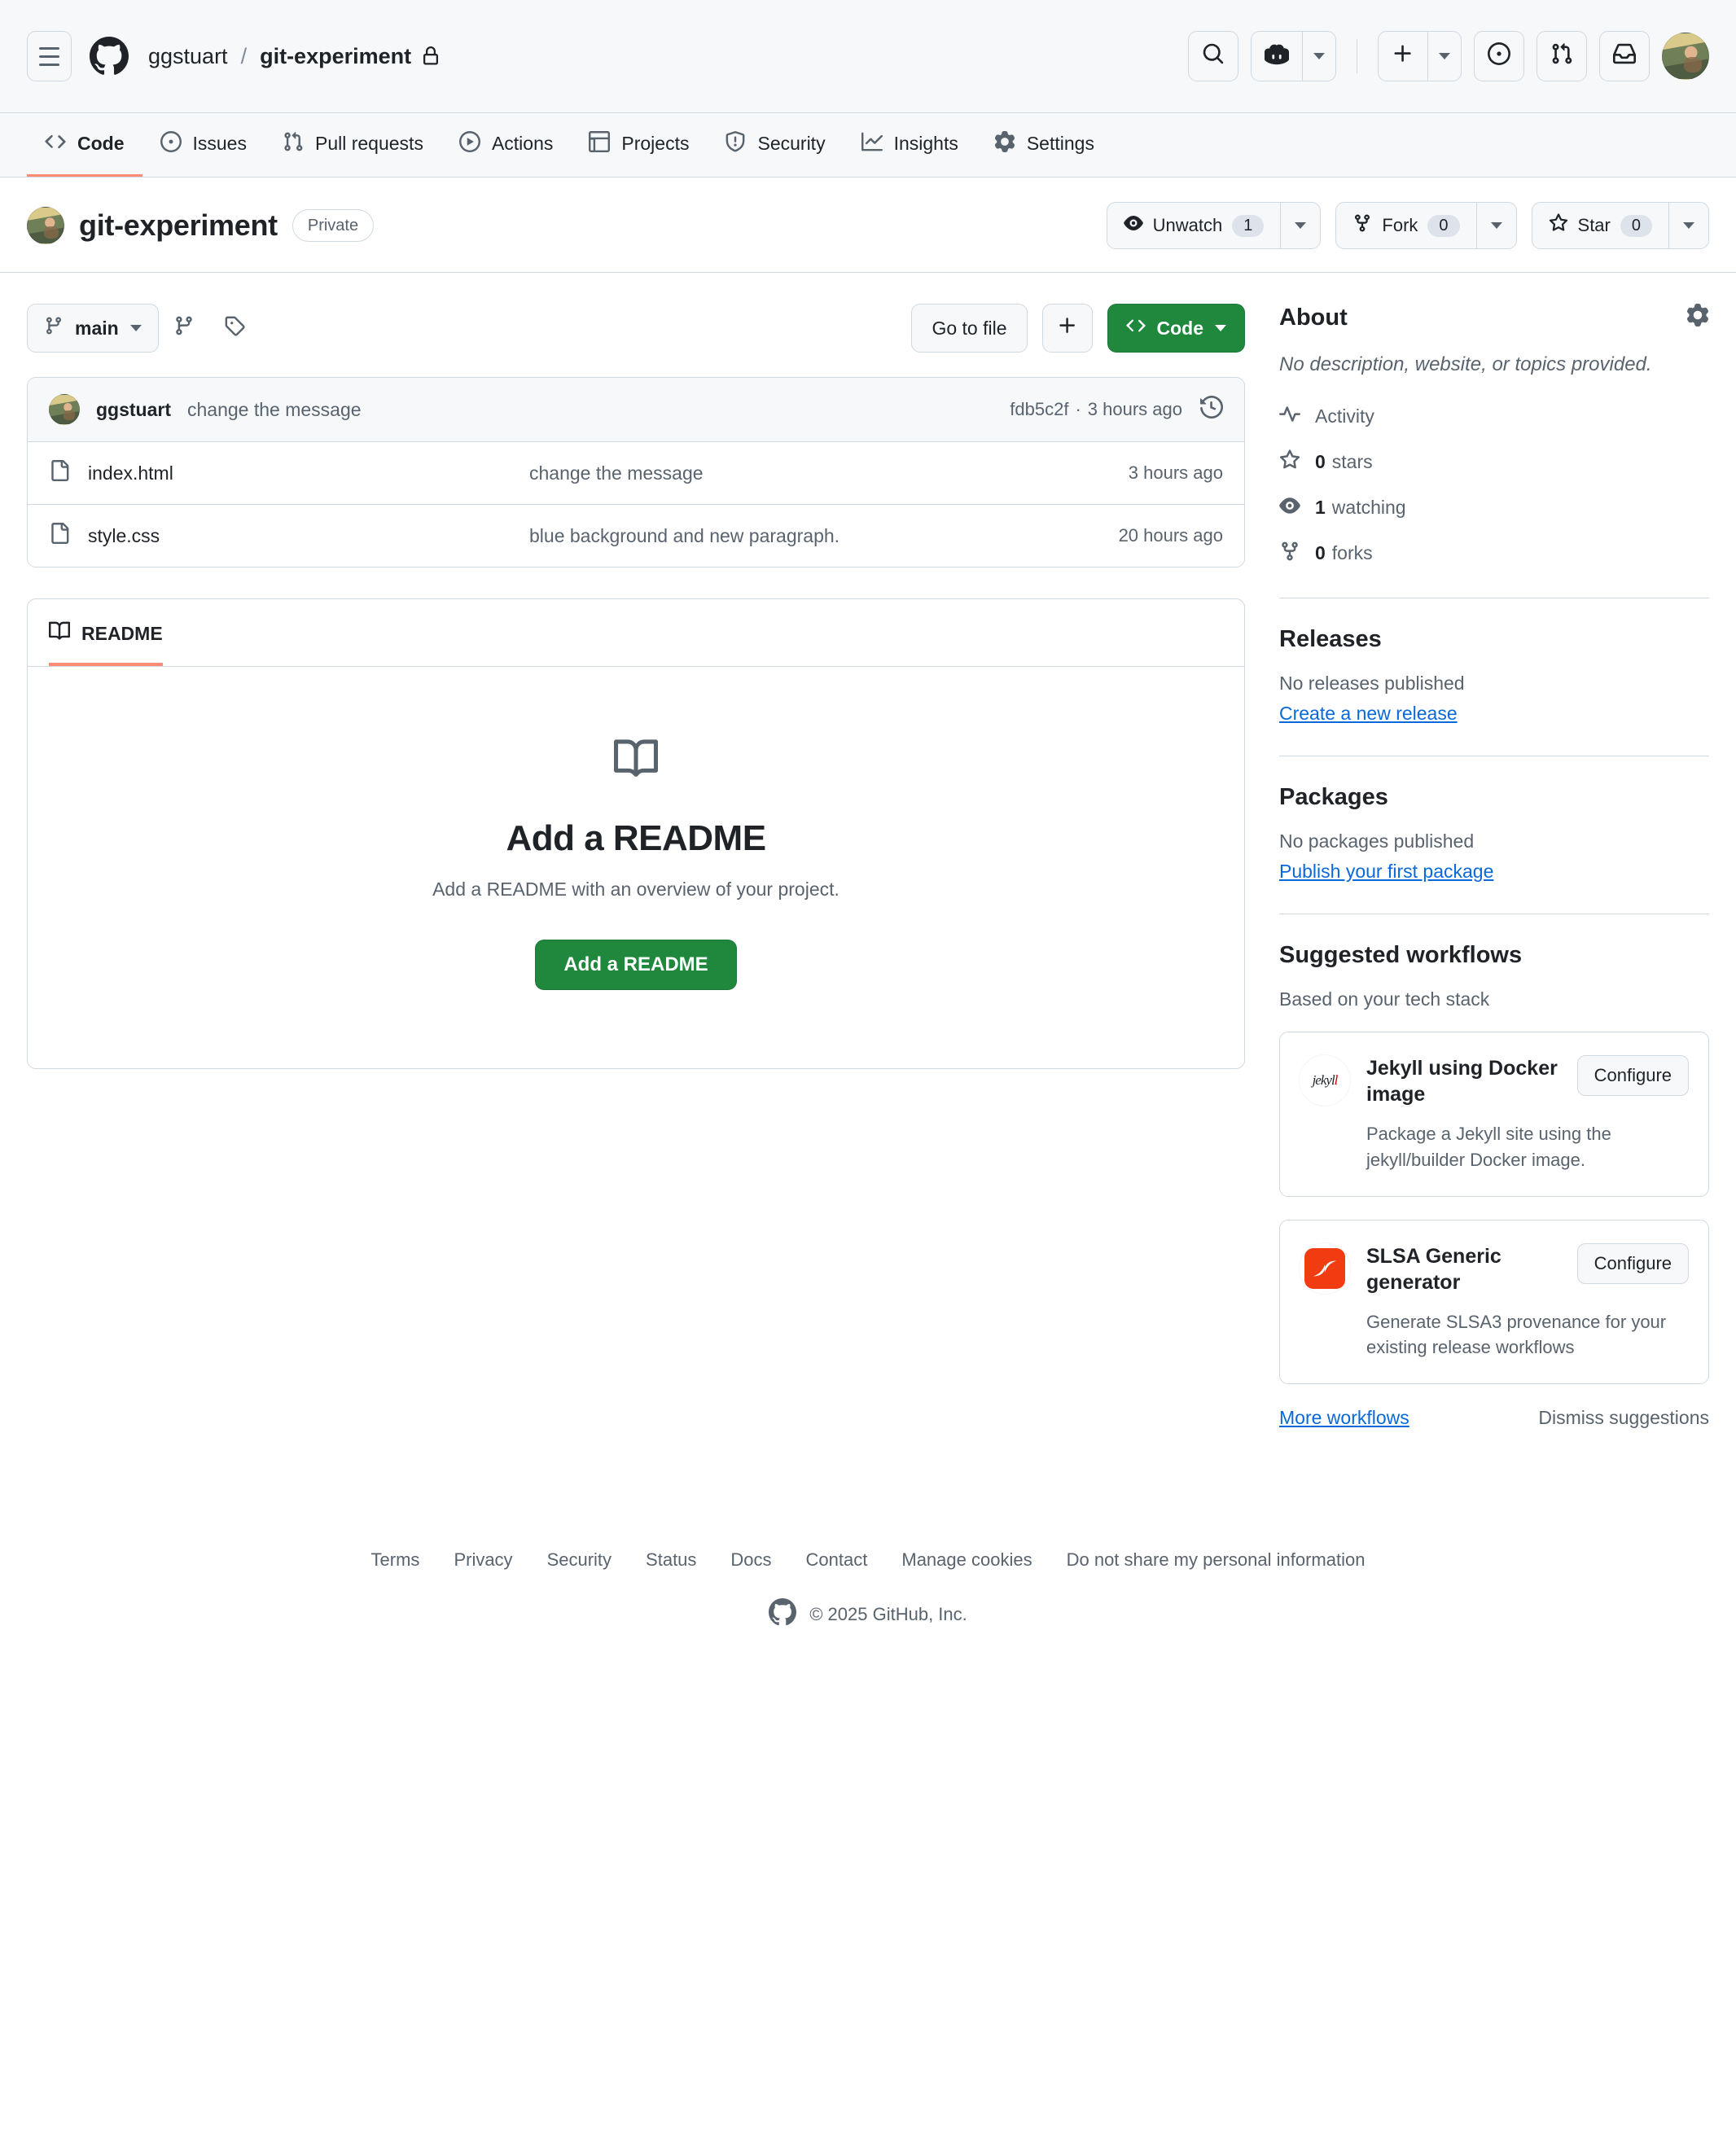 The width and height of the screenshot is (1736, 2156). I want to click on footer-link-contact: Contact, so click(837, 1560).